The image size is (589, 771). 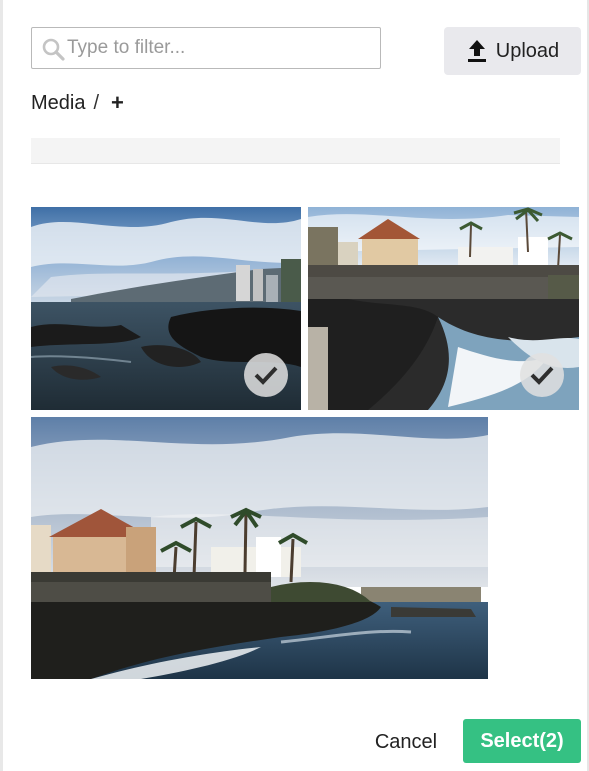 I want to click on breadcrumb: Media / +, so click(x=77, y=103).